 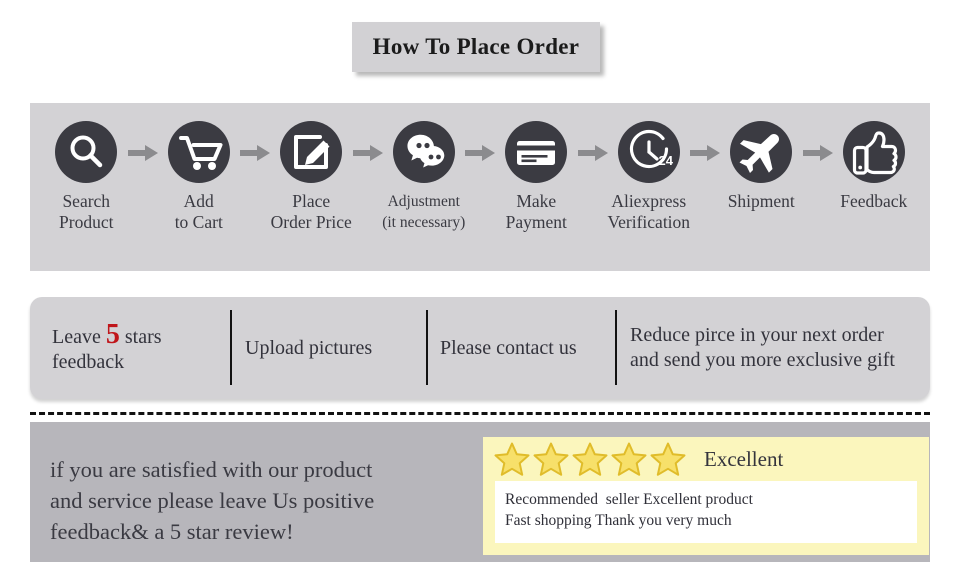 I want to click on order-step-label: Adjustment (it necessary), so click(x=424, y=212).